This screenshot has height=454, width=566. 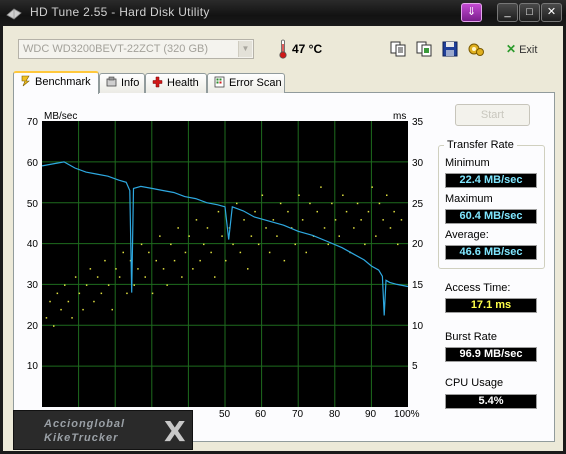 What do you see at coordinates (507, 12) in the screenshot?
I see `minimize-button: _` at bounding box center [507, 12].